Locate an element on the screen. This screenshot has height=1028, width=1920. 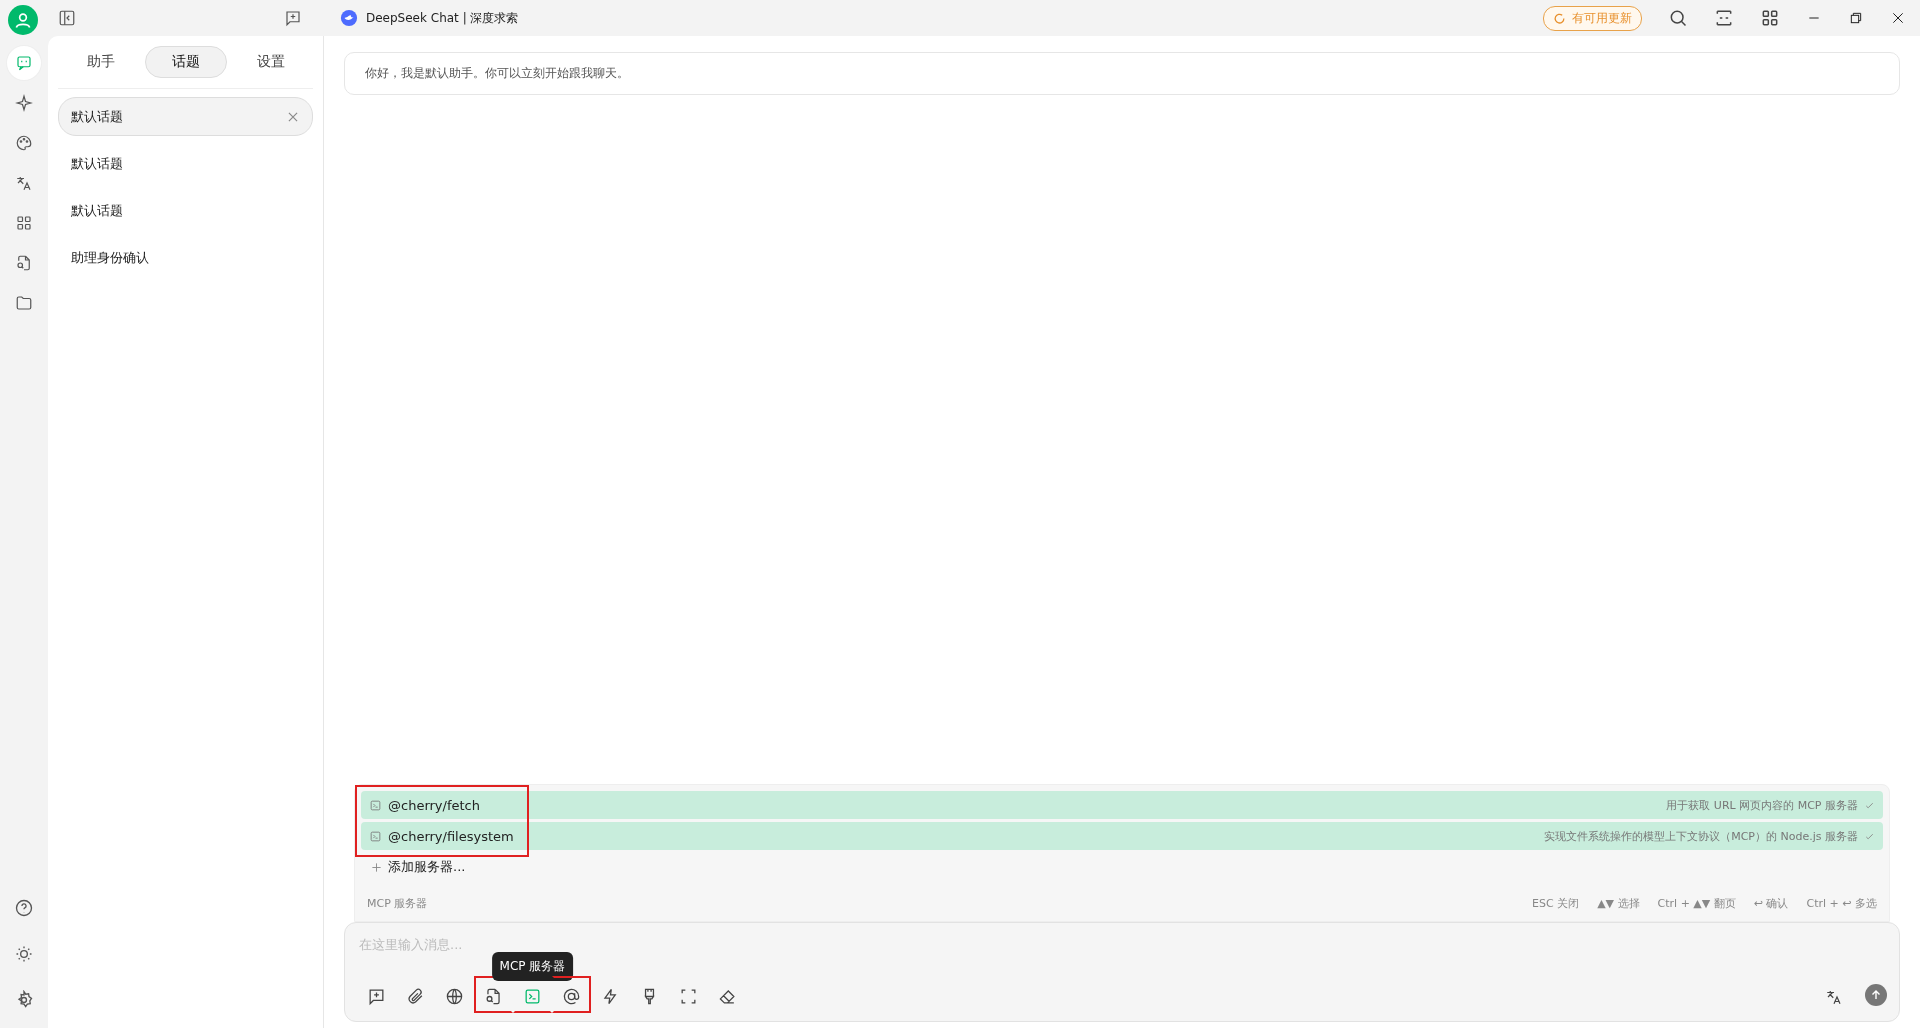
new-topic-icon is located at coordinates (293, 18).